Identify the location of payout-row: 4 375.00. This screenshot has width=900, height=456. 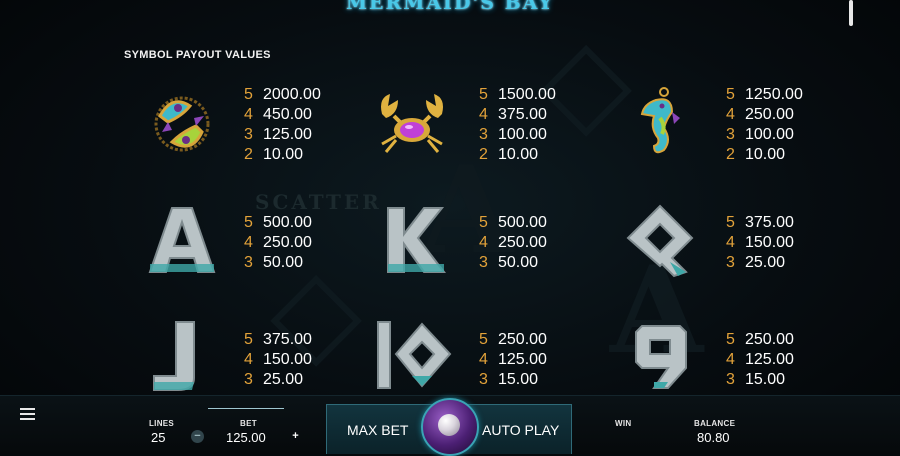
(517, 115).